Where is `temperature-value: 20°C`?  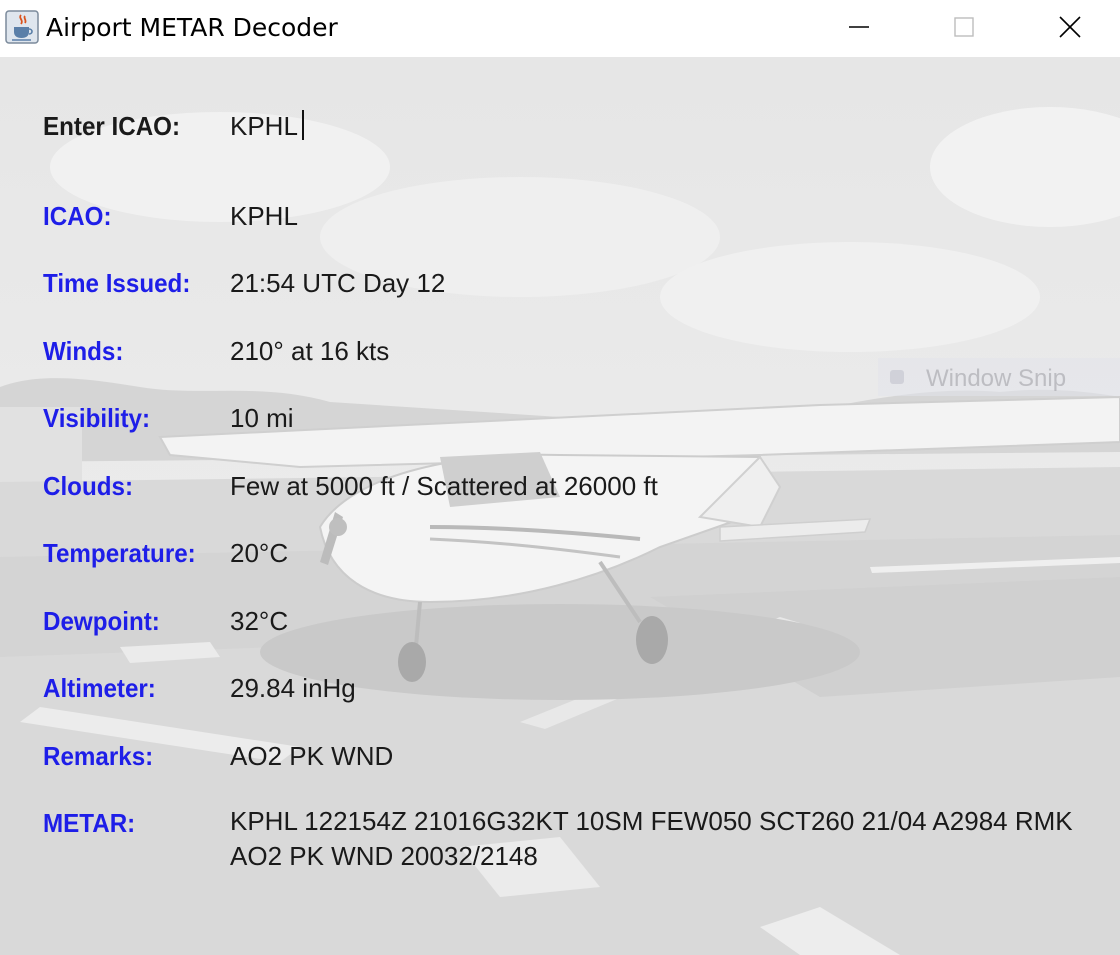 temperature-value: 20°C is located at coordinates (259, 553).